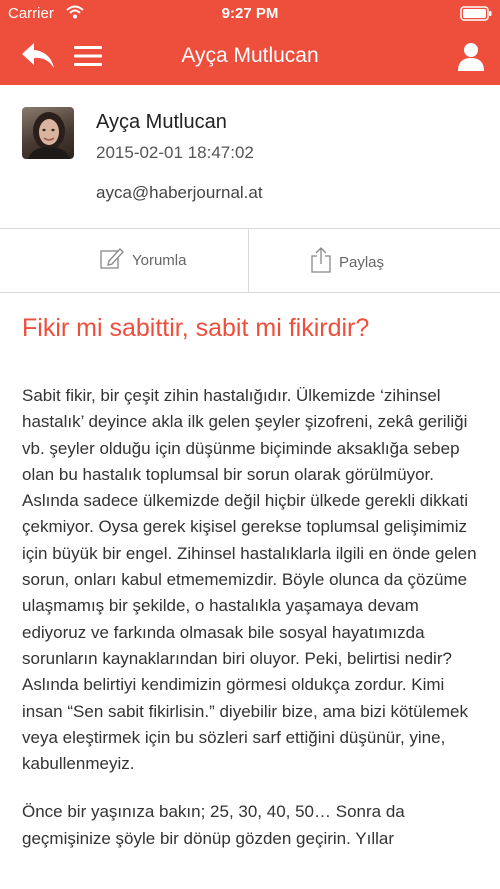  I want to click on action-bar: Yorumla Paylaş, so click(250, 260).